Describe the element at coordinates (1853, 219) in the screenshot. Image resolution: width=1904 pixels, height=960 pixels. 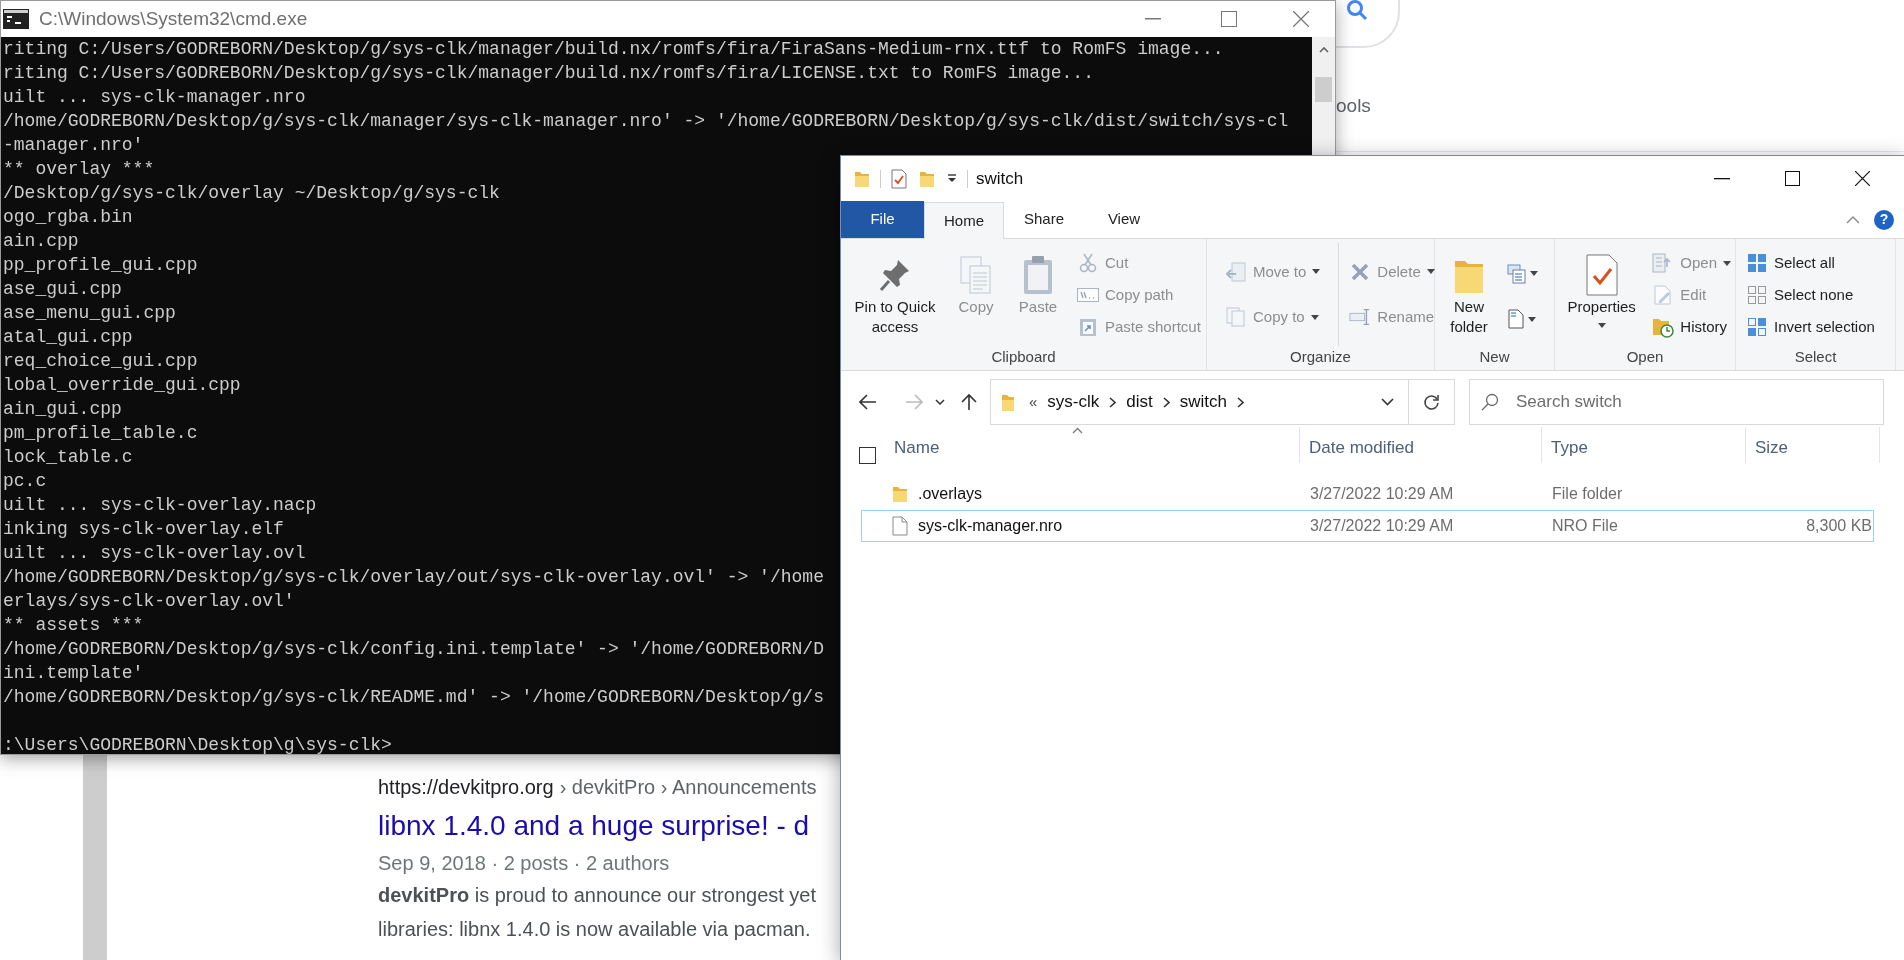
I see `collapse-icon` at that location.